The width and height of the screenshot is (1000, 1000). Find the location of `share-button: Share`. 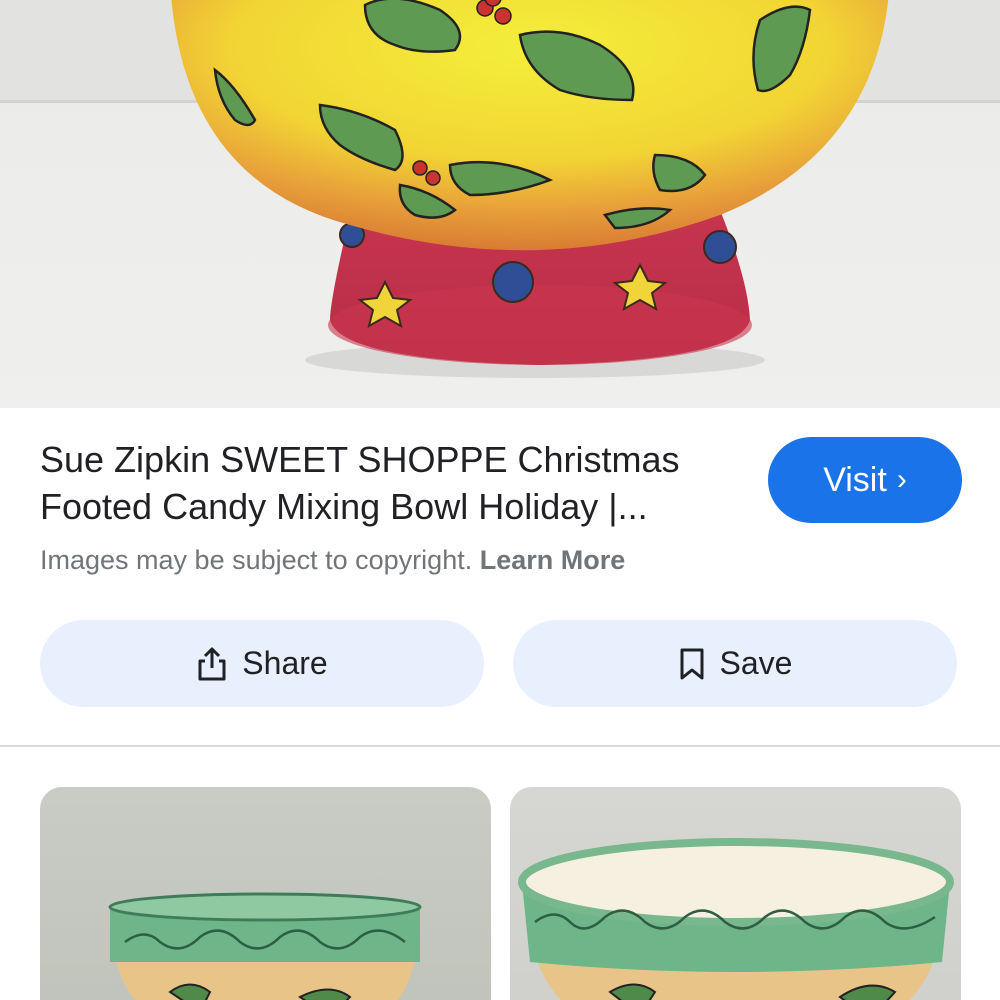

share-button: Share is located at coordinates (262, 663).